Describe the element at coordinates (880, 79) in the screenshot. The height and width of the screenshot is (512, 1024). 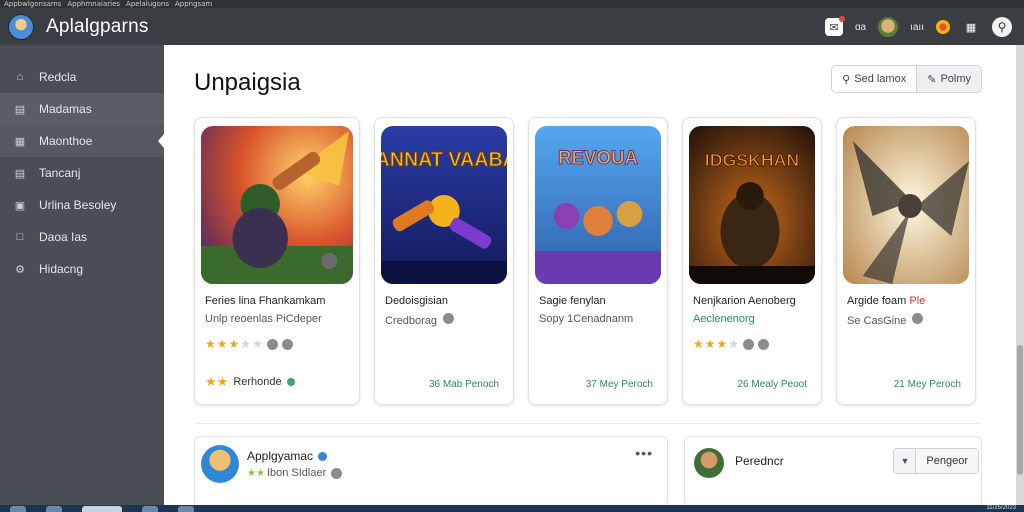
I see `filter-button-label: Sed lamox` at that location.